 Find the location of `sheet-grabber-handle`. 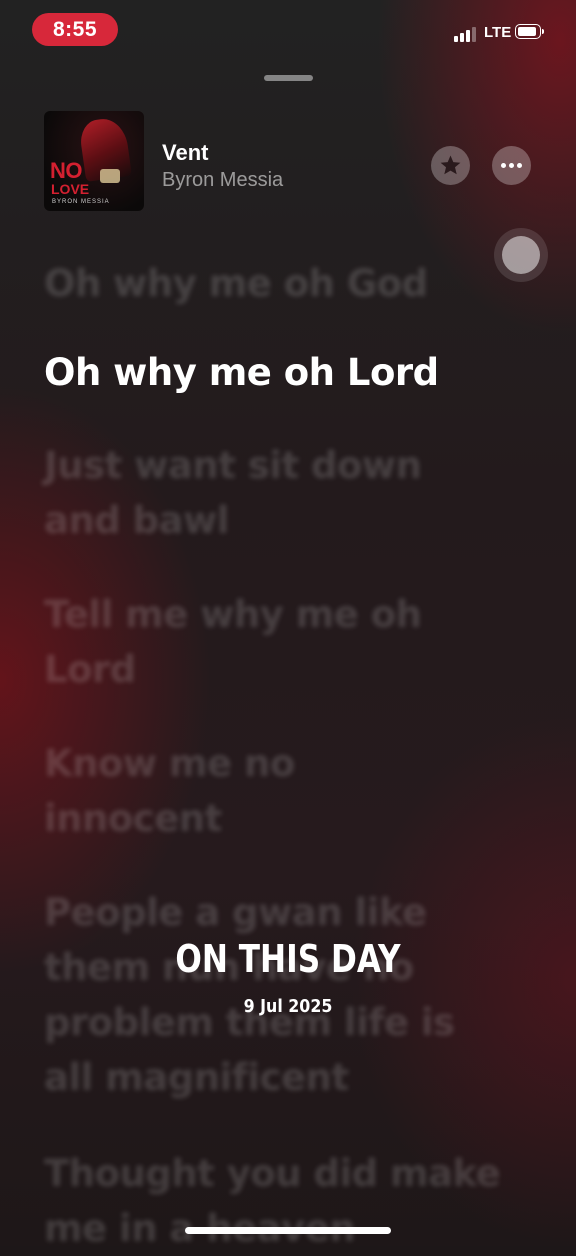

sheet-grabber-handle is located at coordinates (288, 78).